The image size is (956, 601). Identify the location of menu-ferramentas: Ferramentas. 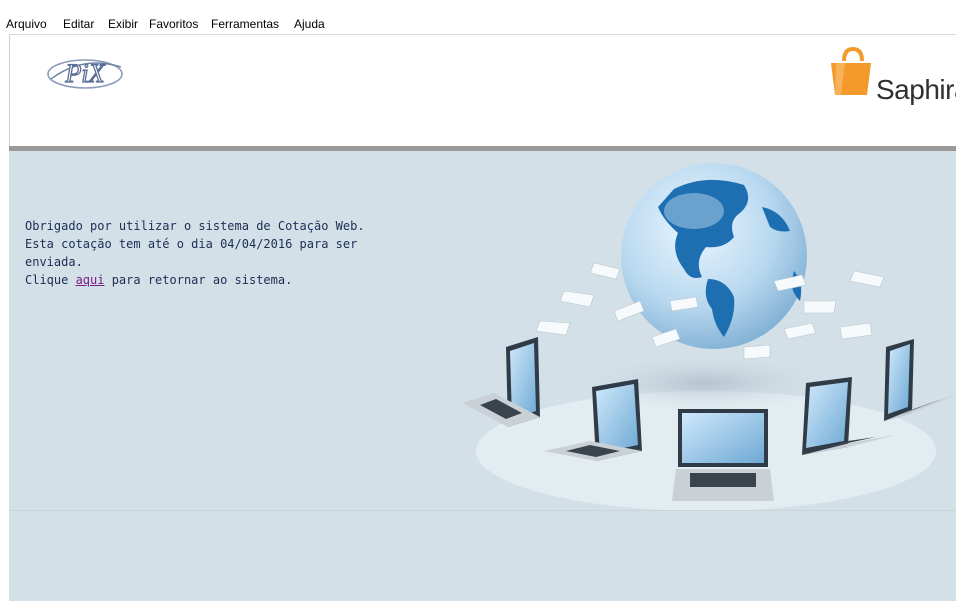
(245, 24).